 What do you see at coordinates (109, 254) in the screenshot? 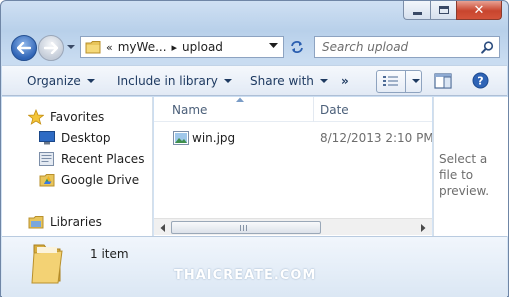
I see `item-count: 1 item` at bounding box center [109, 254].